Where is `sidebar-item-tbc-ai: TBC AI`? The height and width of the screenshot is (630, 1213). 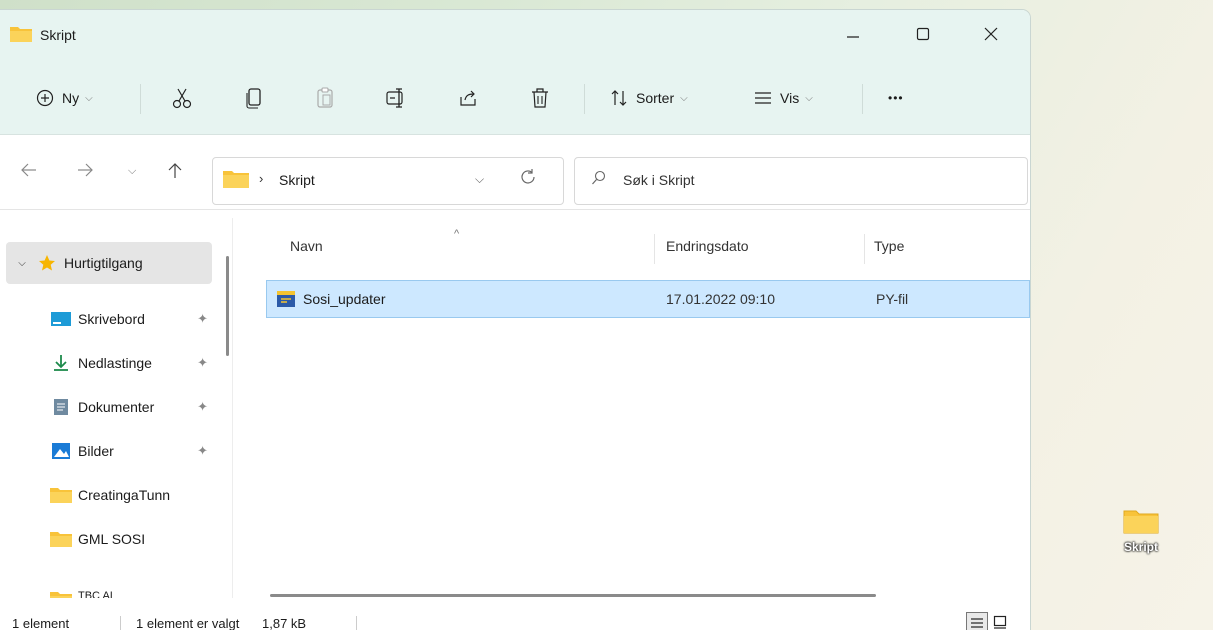 sidebar-item-tbc-ai: TBC AI is located at coordinates (132, 580).